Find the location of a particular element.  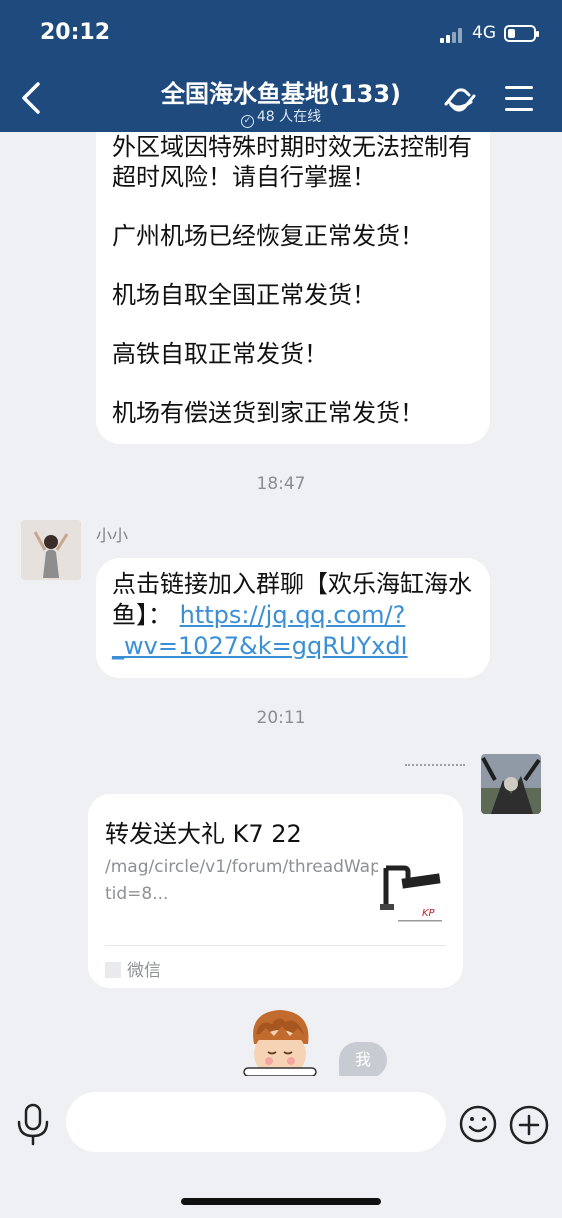

microphone-icon is located at coordinates (33, 1125).